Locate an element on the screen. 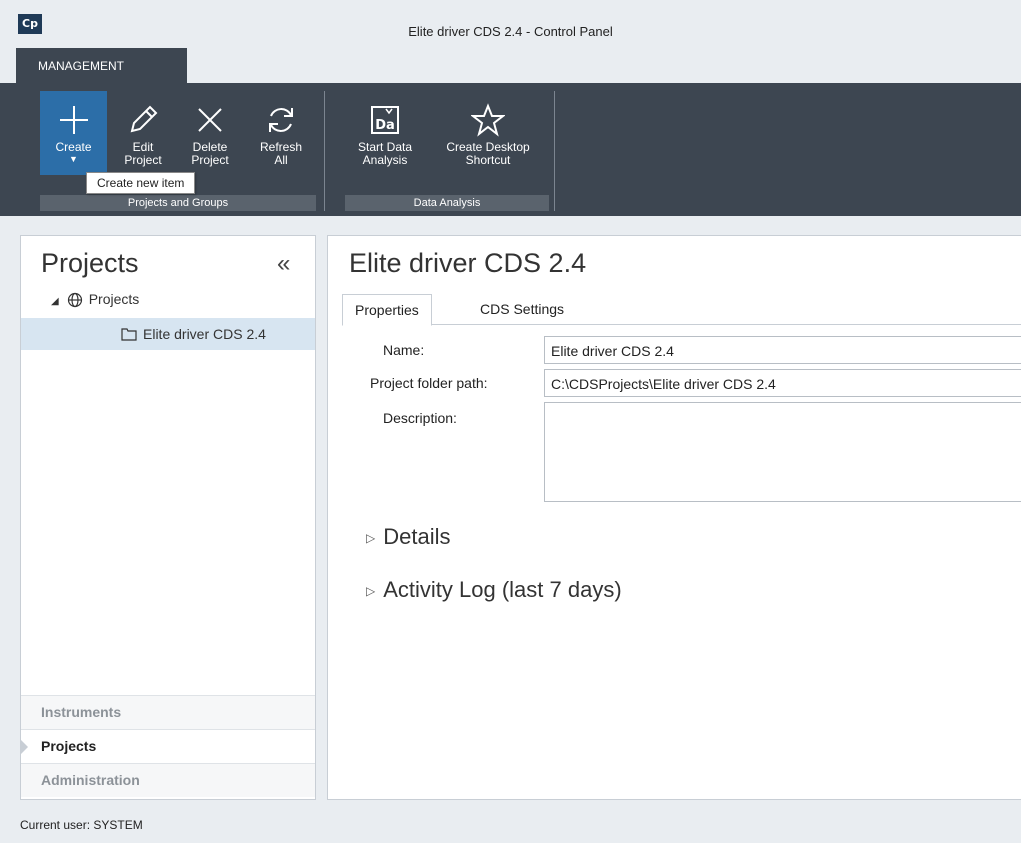  window-title: Elite driver CDS 2.4 - Control Panel is located at coordinates (510, 31).